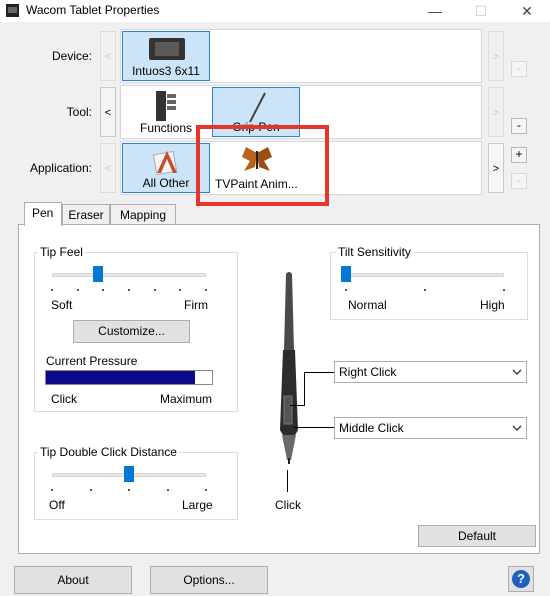  I want to click on tablet-icon, so click(167, 49).